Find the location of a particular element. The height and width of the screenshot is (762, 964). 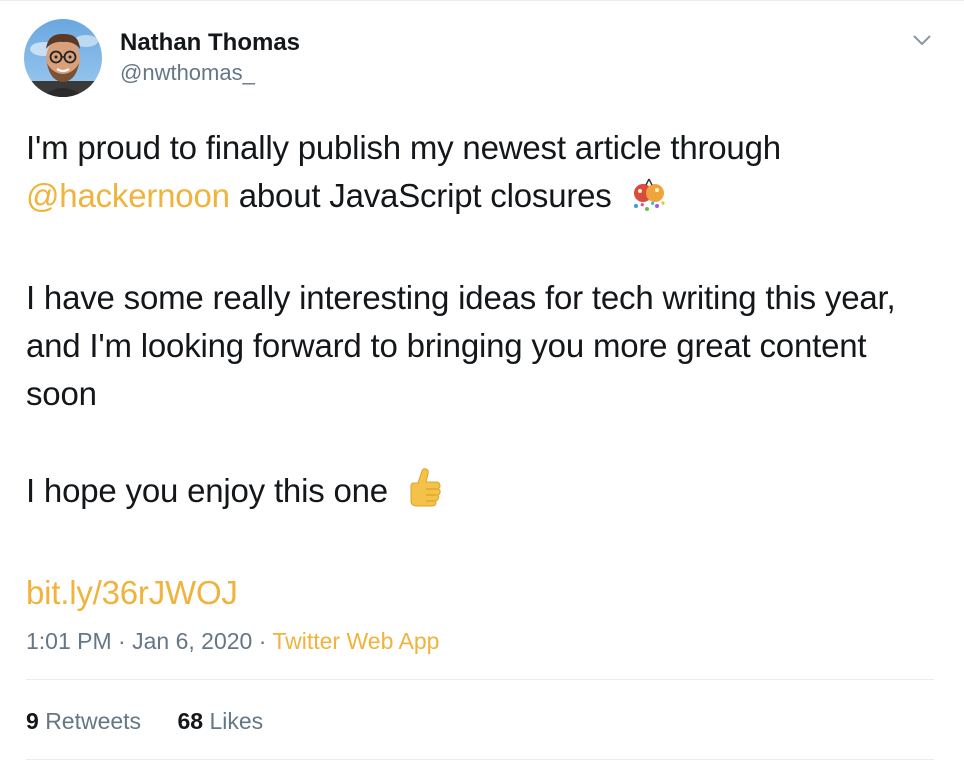

tweet-paragraph-3: I hope you enjoy this one is located at coordinates (481, 493).